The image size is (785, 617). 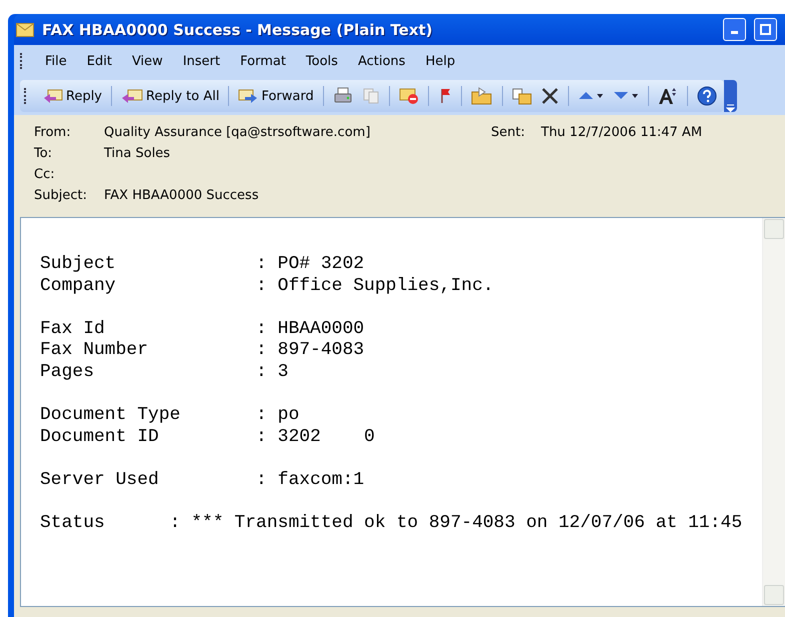 What do you see at coordinates (622, 132) in the screenshot?
I see `sent-date: Thu 12/7/2006 11:47 AM` at bounding box center [622, 132].